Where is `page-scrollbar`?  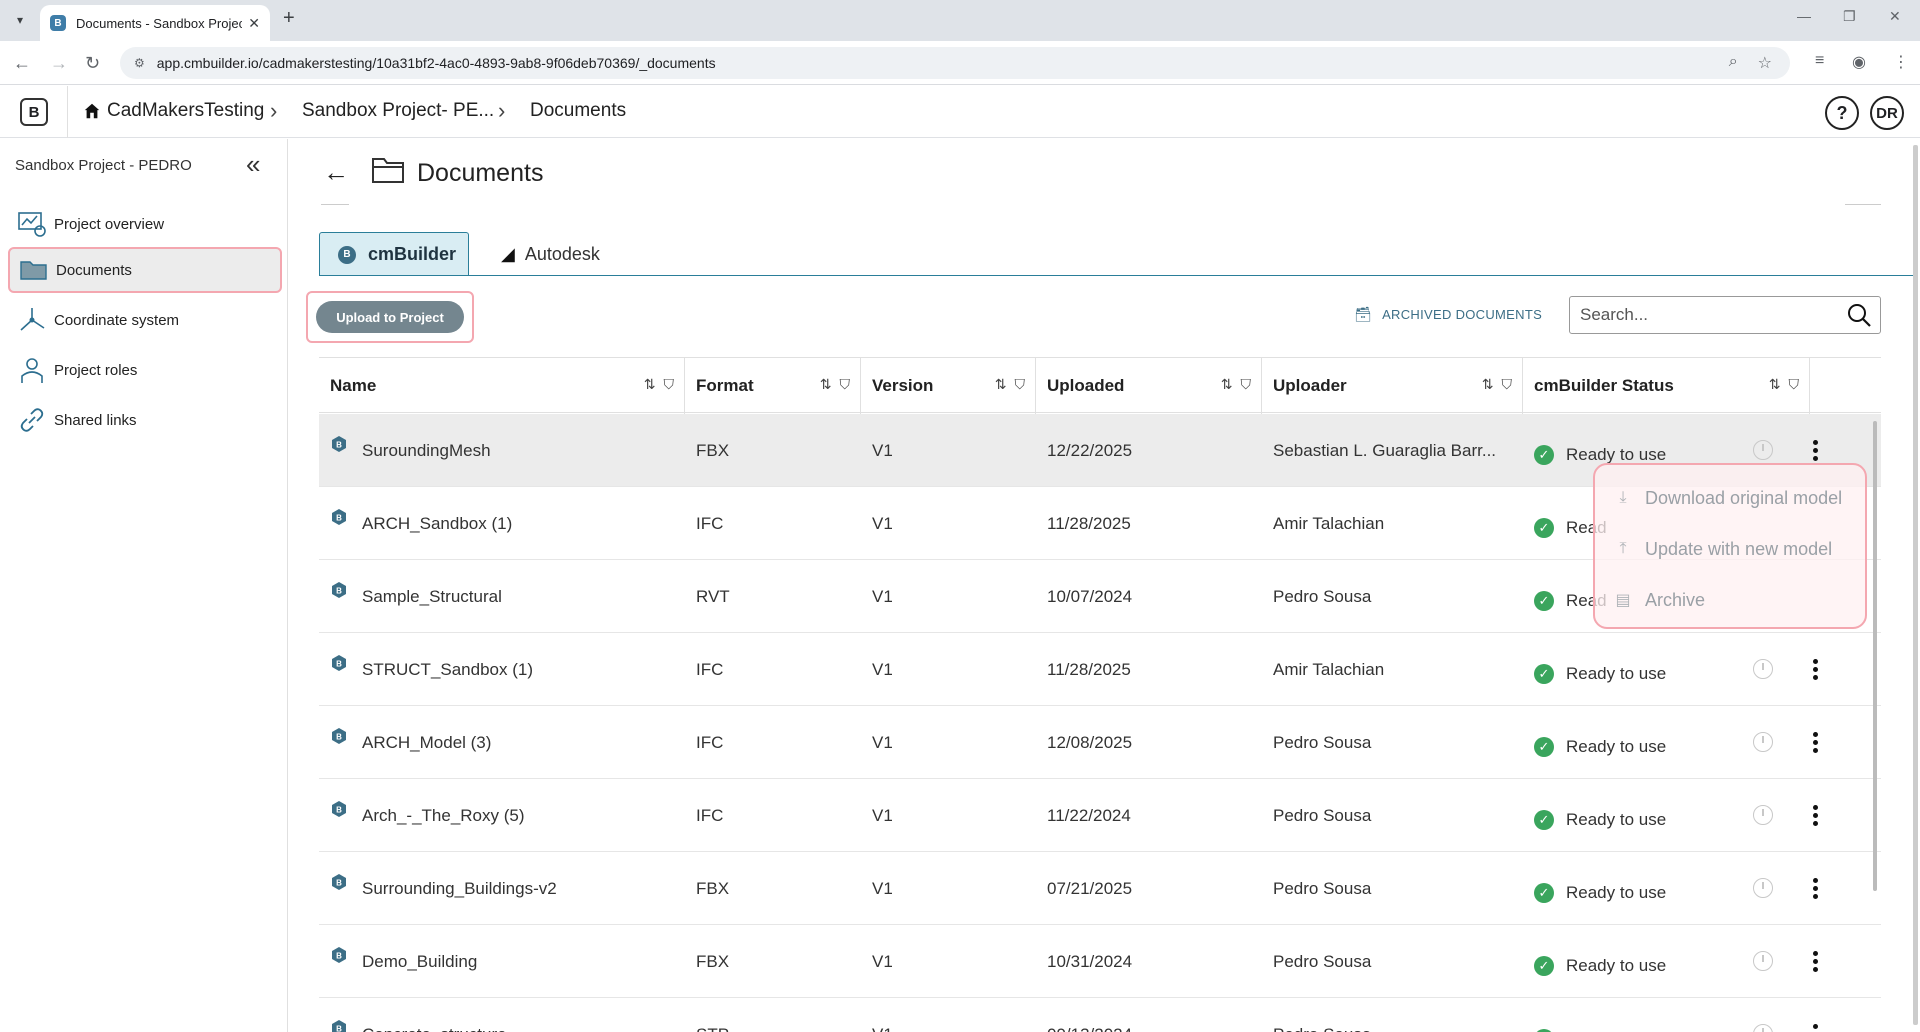 page-scrollbar is located at coordinates (1915, 585).